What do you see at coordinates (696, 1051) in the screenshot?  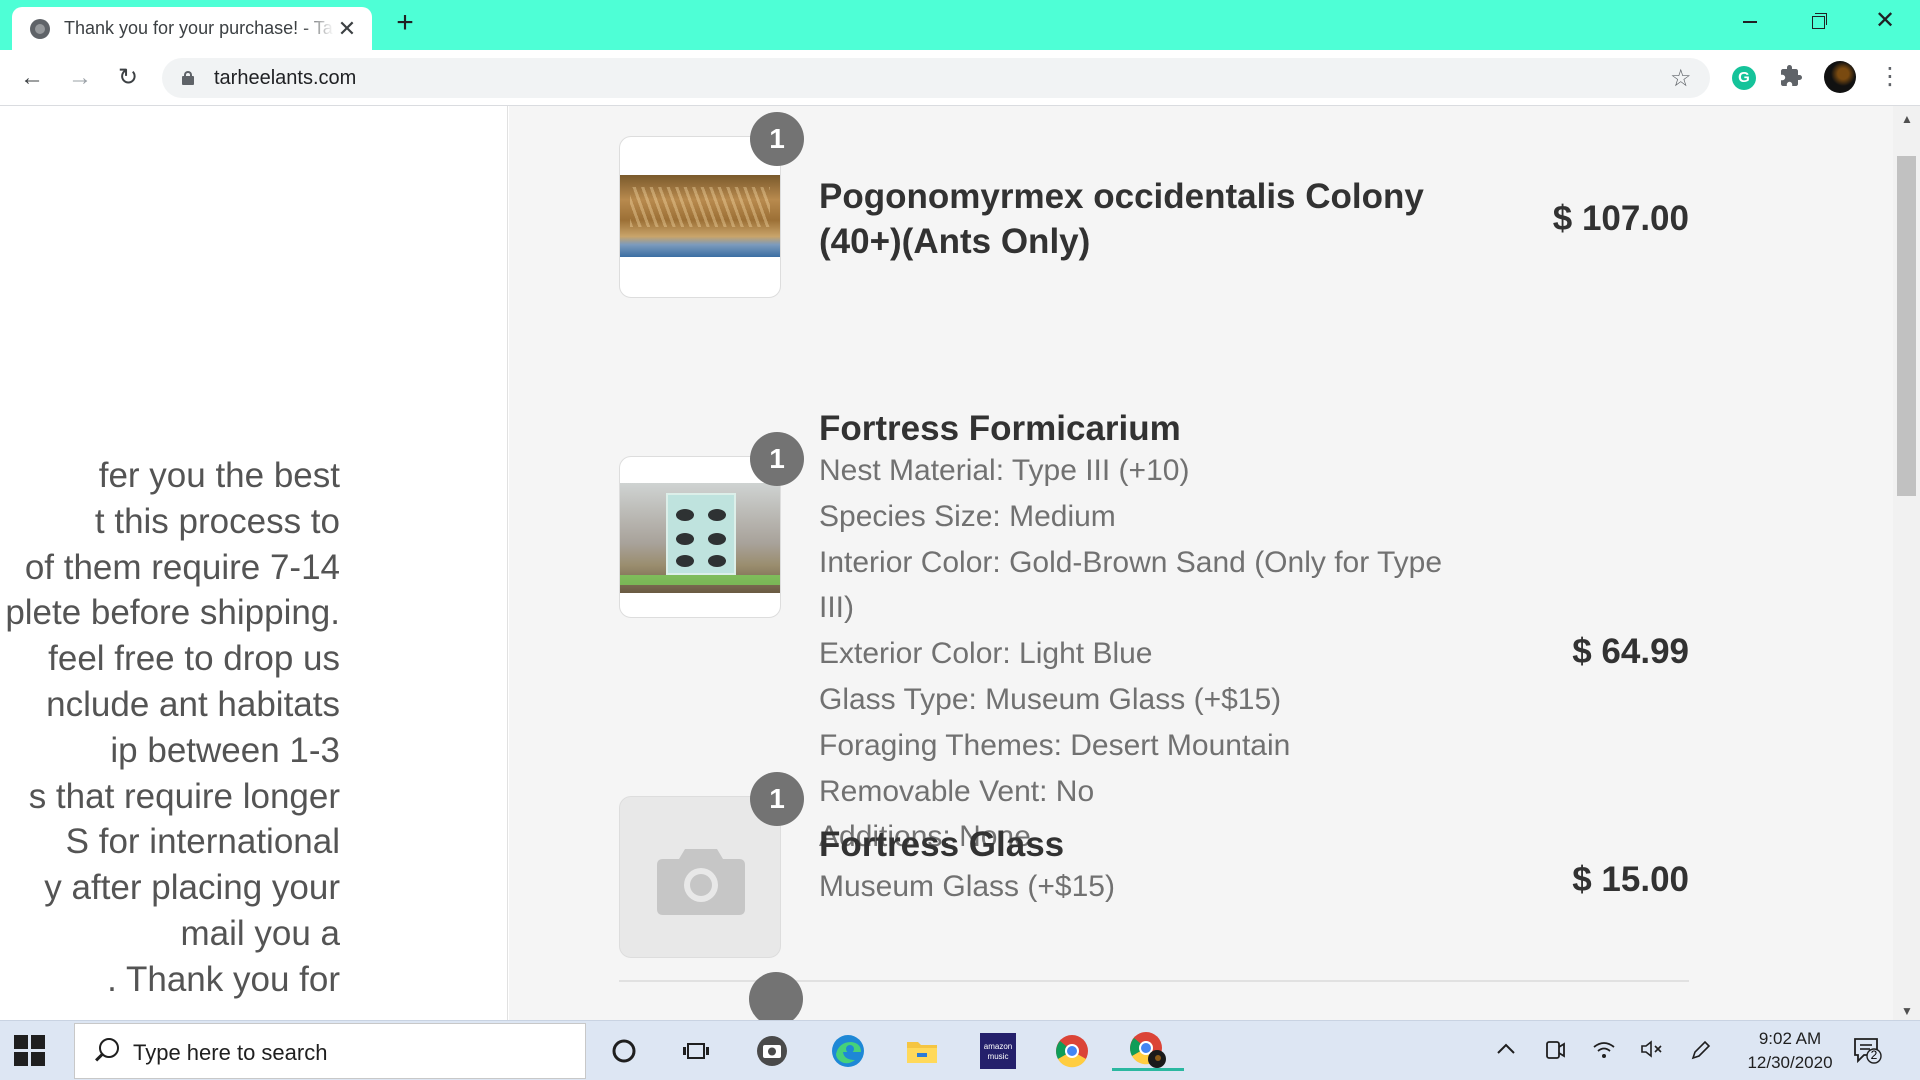 I see `task-view-icon` at bounding box center [696, 1051].